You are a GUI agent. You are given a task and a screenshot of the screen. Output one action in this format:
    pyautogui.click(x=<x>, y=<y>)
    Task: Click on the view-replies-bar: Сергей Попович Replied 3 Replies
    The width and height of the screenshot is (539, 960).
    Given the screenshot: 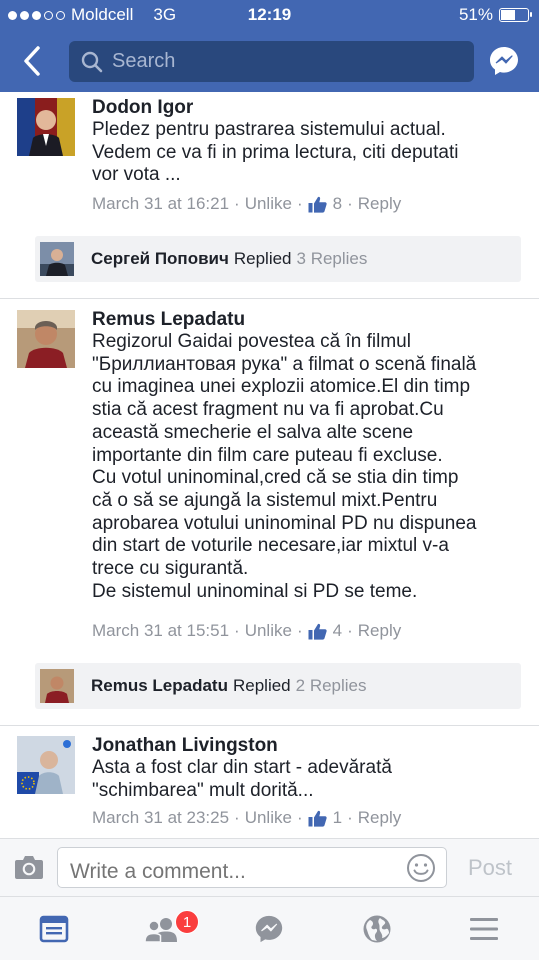 What is the action you would take?
    pyautogui.click(x=278, y=259)
    